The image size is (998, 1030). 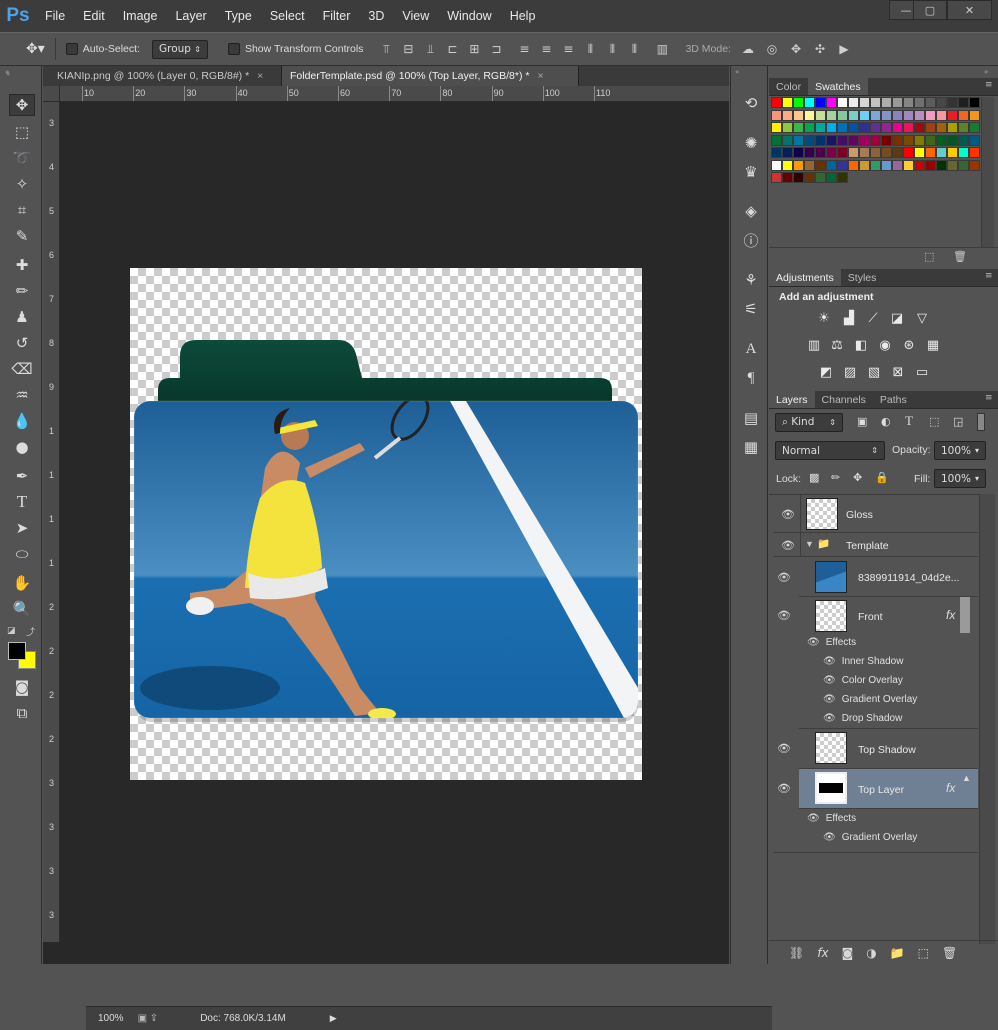 I want to click on status-icons: ▣ ⇪, so click(x=148, y=1018).